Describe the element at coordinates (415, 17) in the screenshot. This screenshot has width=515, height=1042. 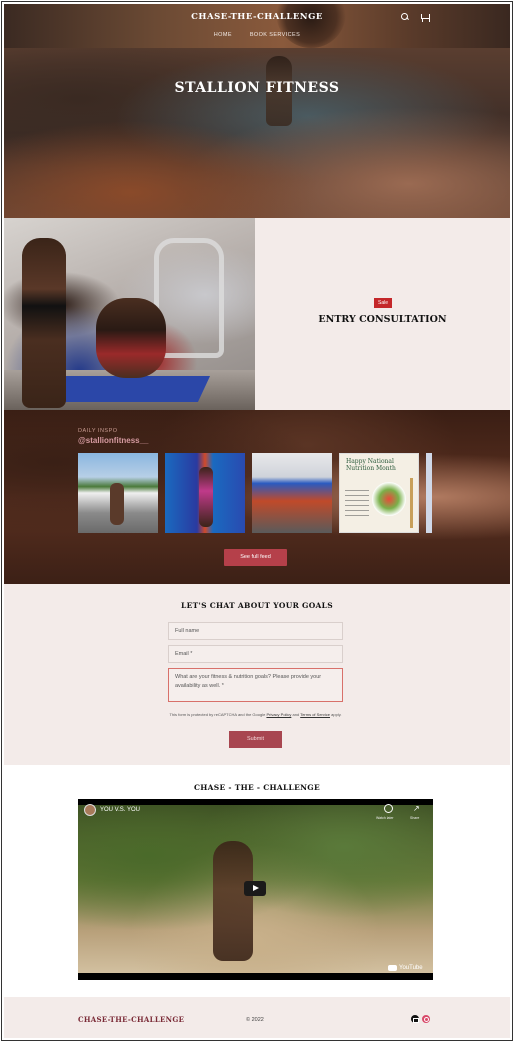
I see `header-icons` at that location.